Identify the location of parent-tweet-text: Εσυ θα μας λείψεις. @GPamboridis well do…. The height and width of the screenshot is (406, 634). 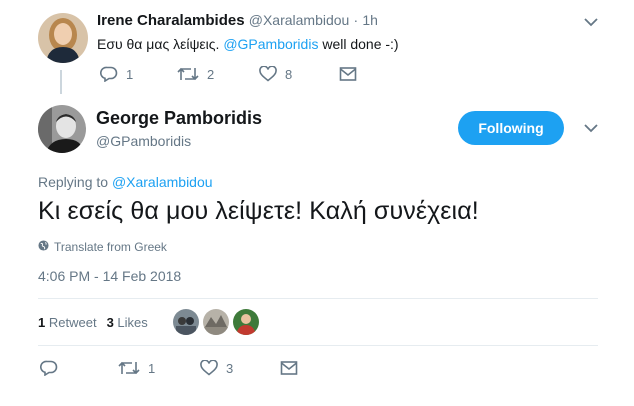
(248, 44).